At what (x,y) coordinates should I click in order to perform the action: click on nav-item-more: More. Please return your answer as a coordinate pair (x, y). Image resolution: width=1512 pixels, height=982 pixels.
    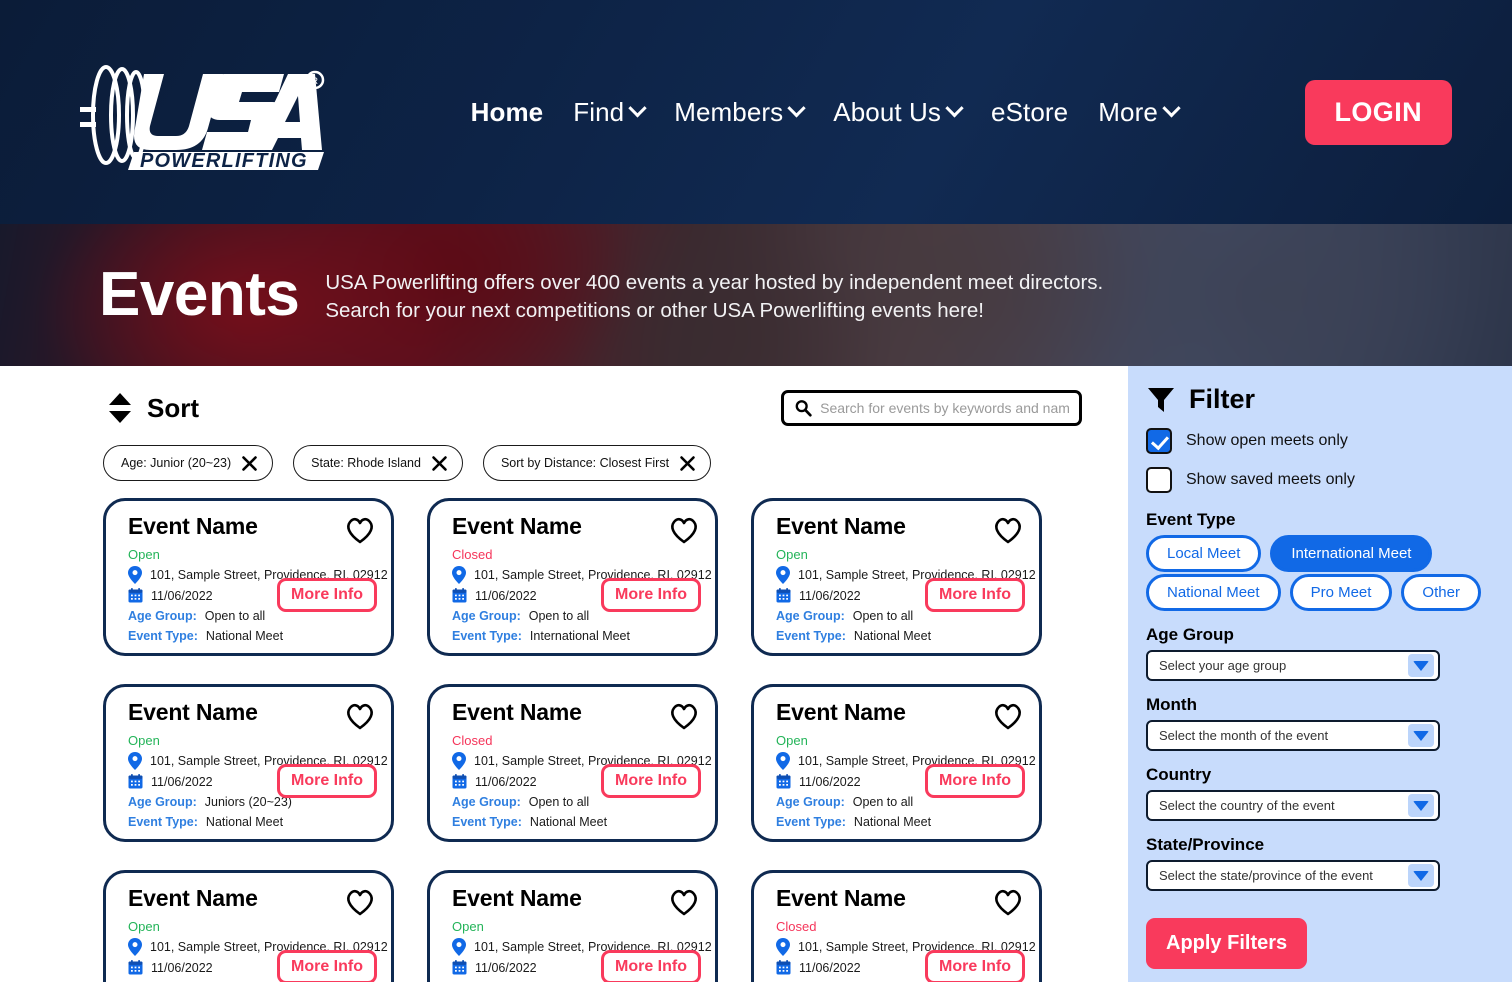
    Looking at the image, I should click on (1139, 112).